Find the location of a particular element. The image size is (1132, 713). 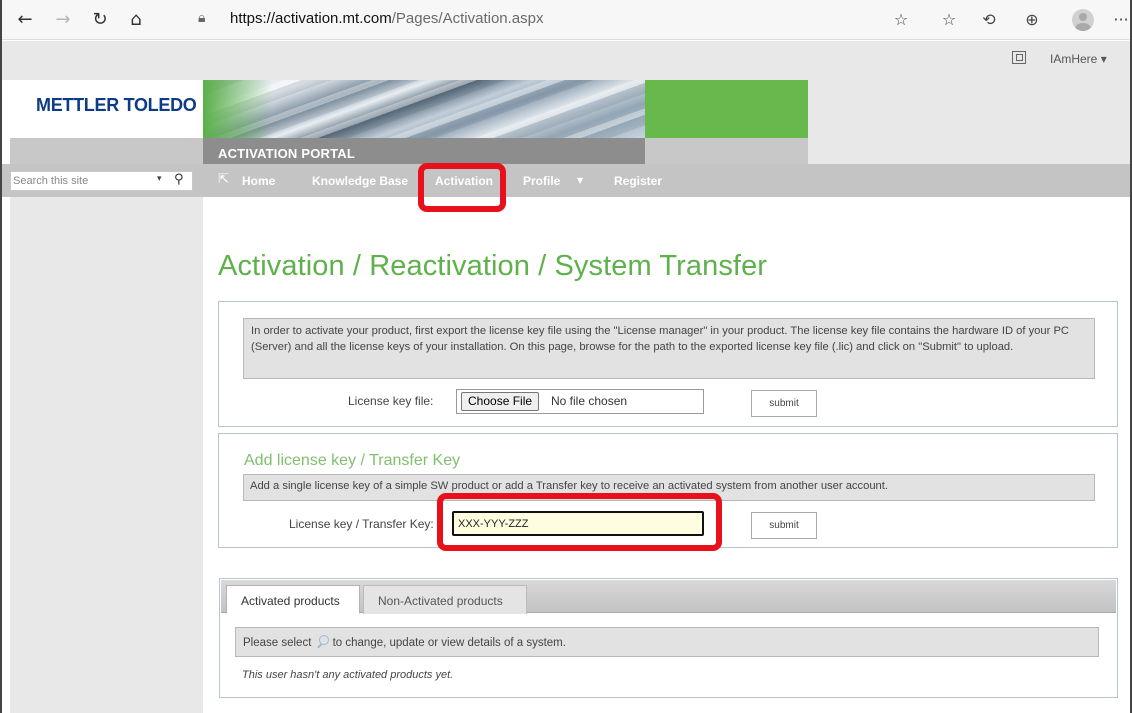

chevron-down-icon: ▼ is located at coordinates (580, 180).